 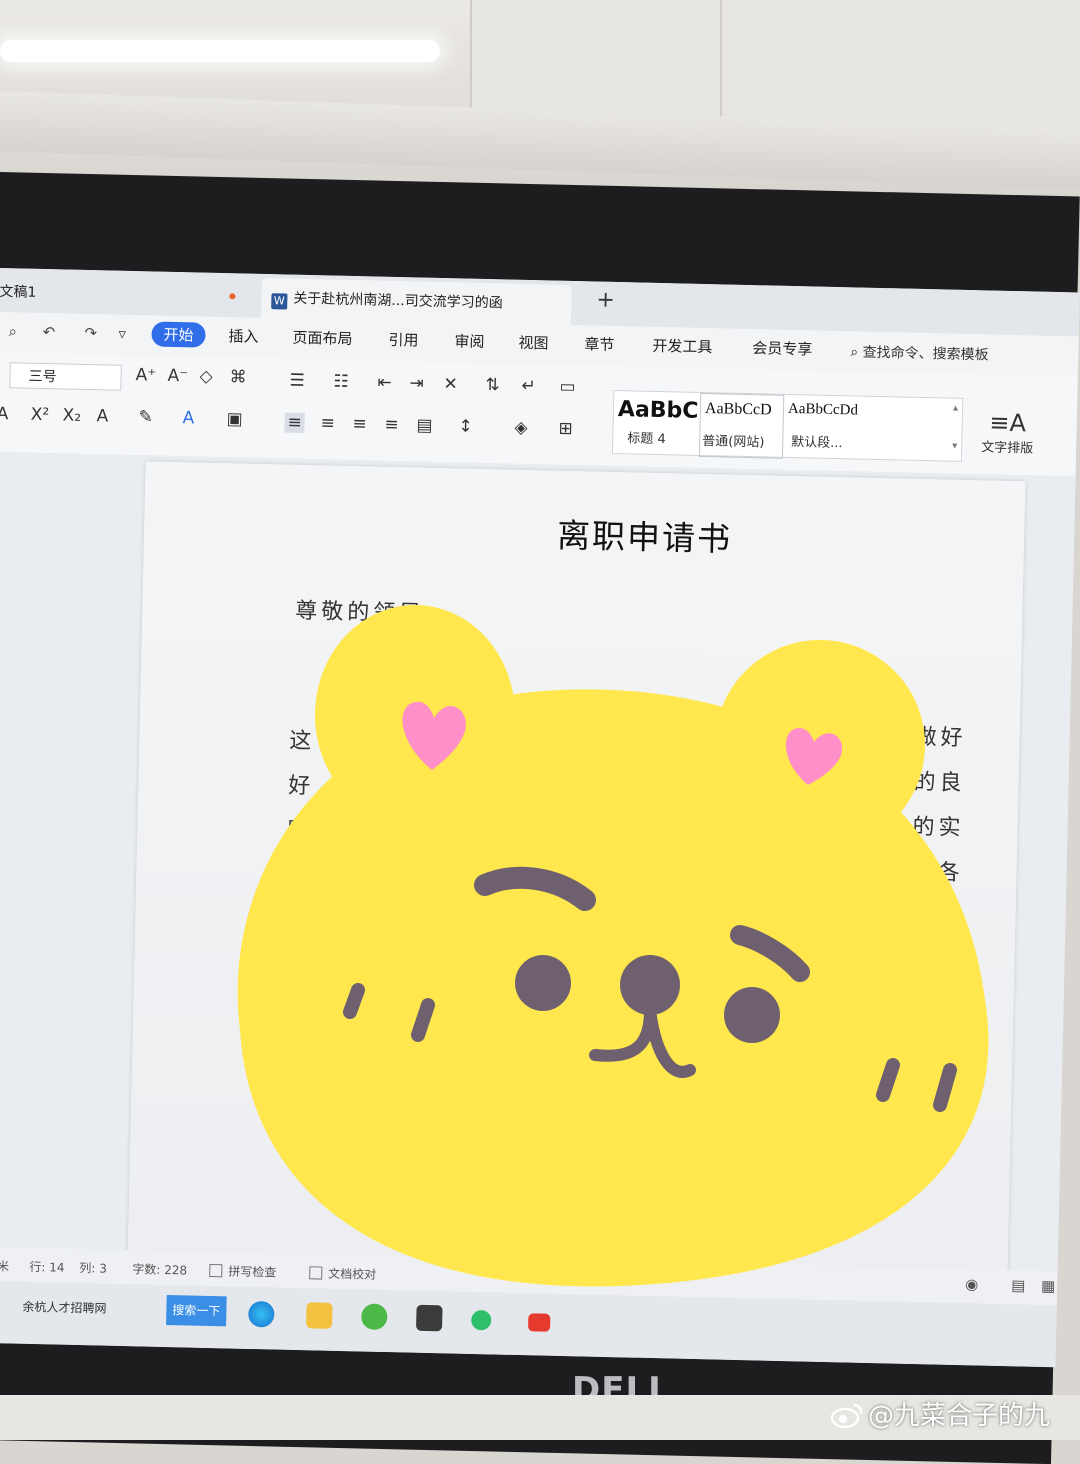 What do you see at coordinates (450, 384) in the screenshot?
I see `chinese-layout-icon: ✕` at bounding box center [450, 384].